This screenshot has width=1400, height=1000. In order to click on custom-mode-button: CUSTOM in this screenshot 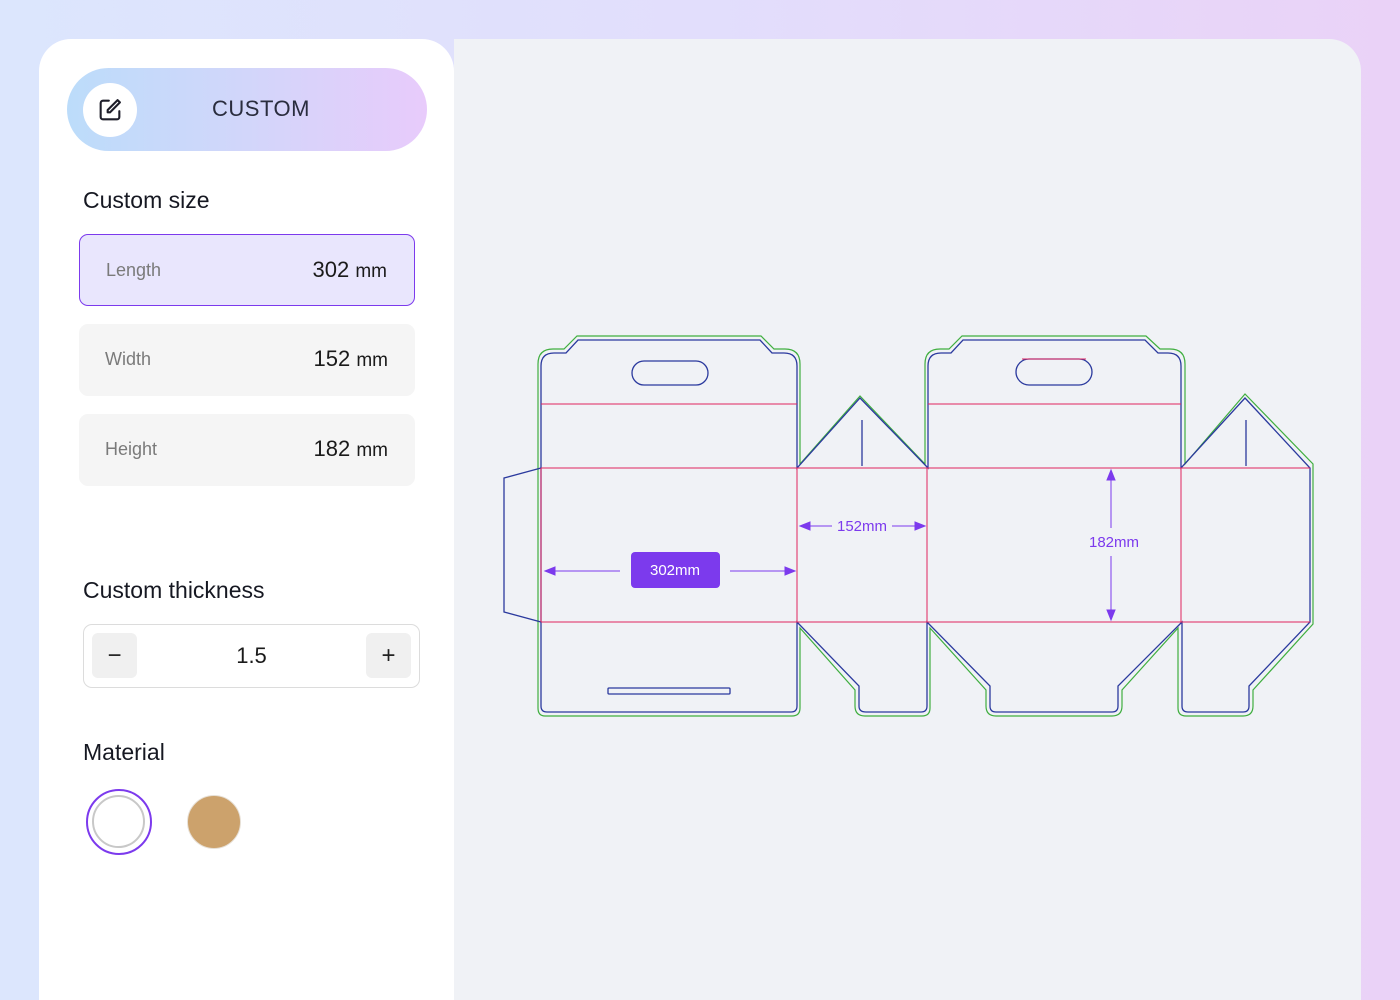, I will do `click(247, 109)`.